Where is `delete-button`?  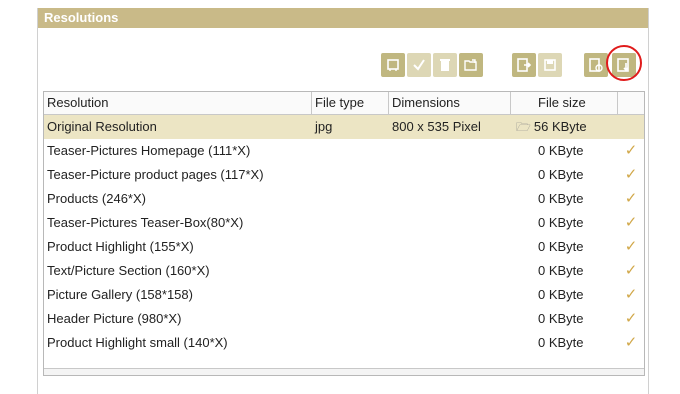
delete-button is located at coordinates (445, 65).